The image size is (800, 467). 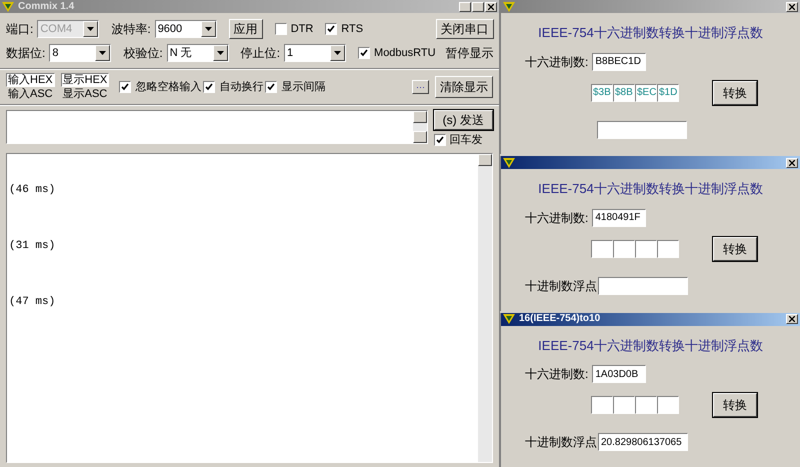 I want to click on clear-display-button: 清除显示, so click(x=464, y=87).